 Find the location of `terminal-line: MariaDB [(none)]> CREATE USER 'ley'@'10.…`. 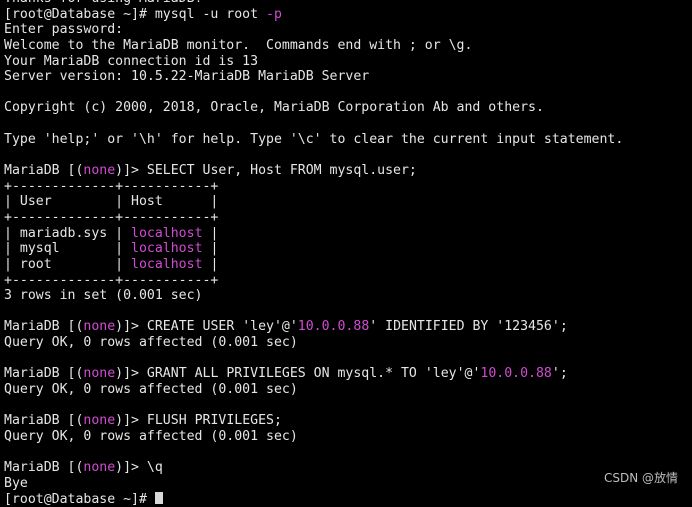

terminal-line: MariaDB [(none)]> CREATE USER 'ley'@'10.… is located at coordinates (347, 327).